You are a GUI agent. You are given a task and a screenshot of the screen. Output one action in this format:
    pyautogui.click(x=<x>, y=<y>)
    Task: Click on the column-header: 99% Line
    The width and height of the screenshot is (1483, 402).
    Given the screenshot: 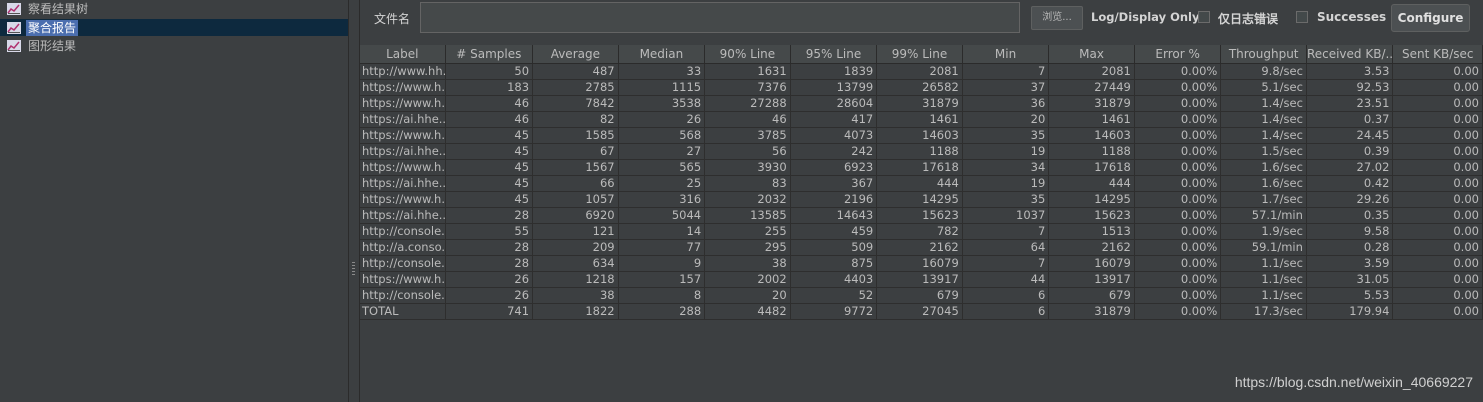 What is the action you would take?
    pyautogui.click(x=920, y=54)
    